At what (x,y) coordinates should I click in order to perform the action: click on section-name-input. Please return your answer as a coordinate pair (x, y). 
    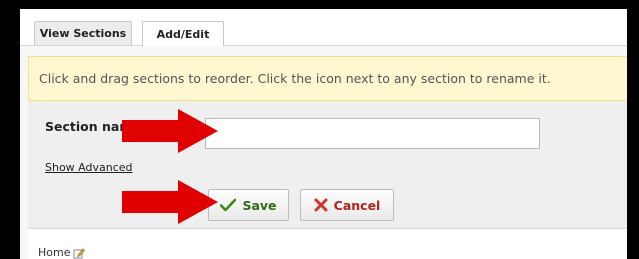
    Looking at the image, I should click on (372, 133).